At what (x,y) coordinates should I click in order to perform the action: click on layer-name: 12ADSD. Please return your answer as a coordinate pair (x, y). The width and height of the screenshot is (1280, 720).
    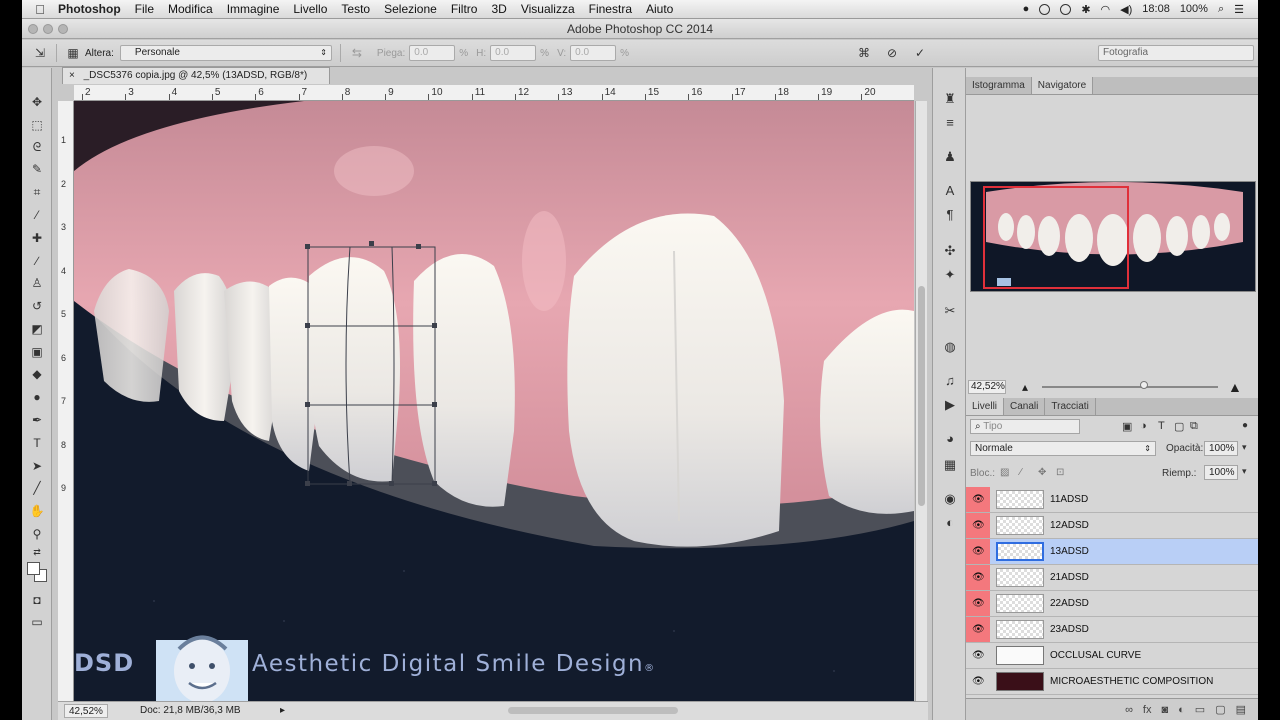
    Looking at the image, I should click on (1069, 525).